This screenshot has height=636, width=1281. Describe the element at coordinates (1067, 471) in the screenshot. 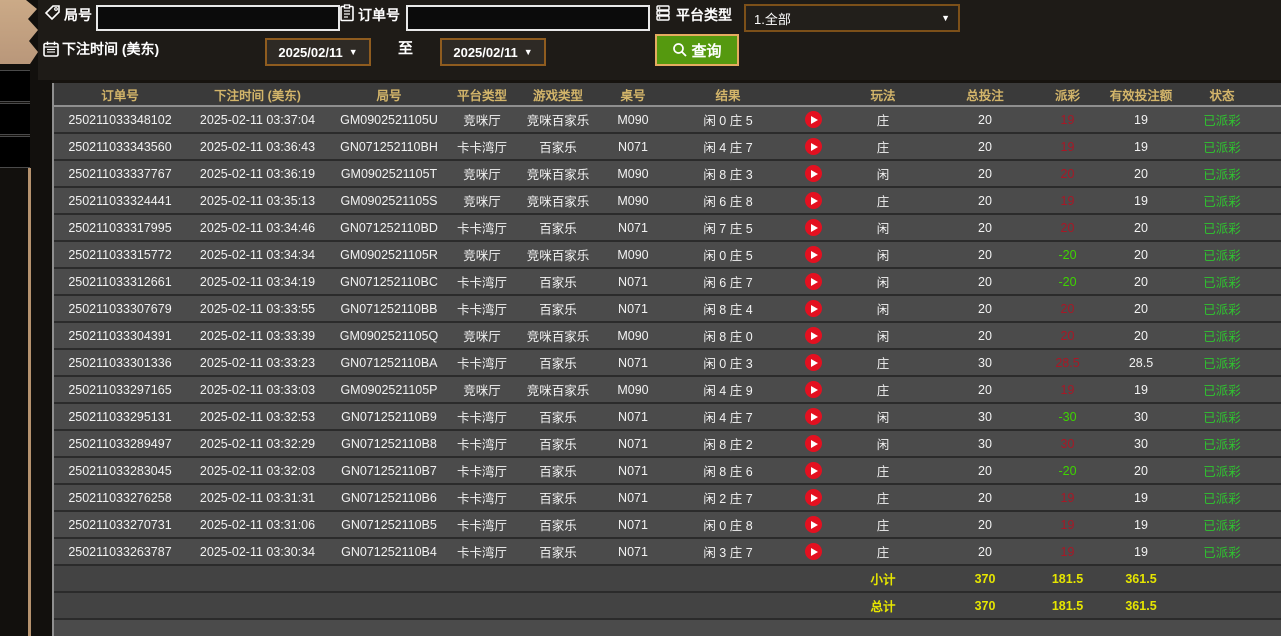

I see `payout-cell: -20` at that location.